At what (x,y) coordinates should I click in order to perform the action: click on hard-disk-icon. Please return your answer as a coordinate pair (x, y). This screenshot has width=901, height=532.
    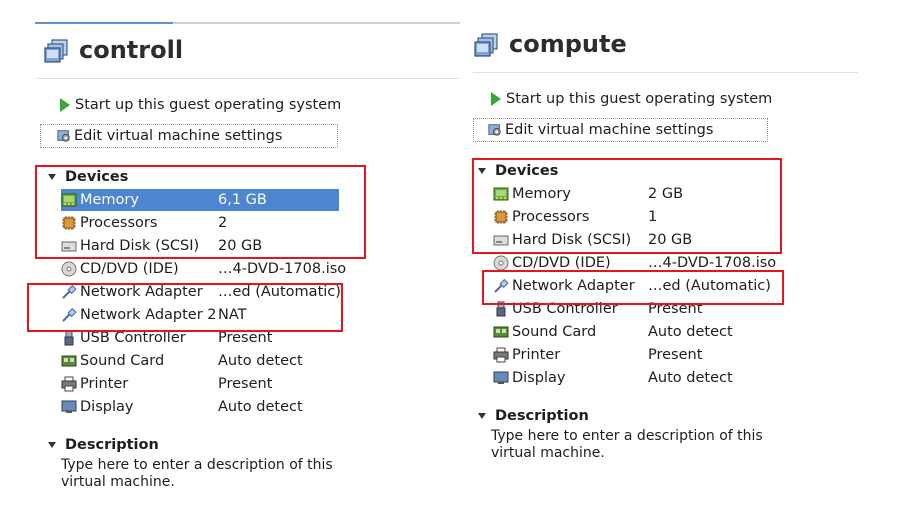
    Looking at the image, I should click on (501, 240).